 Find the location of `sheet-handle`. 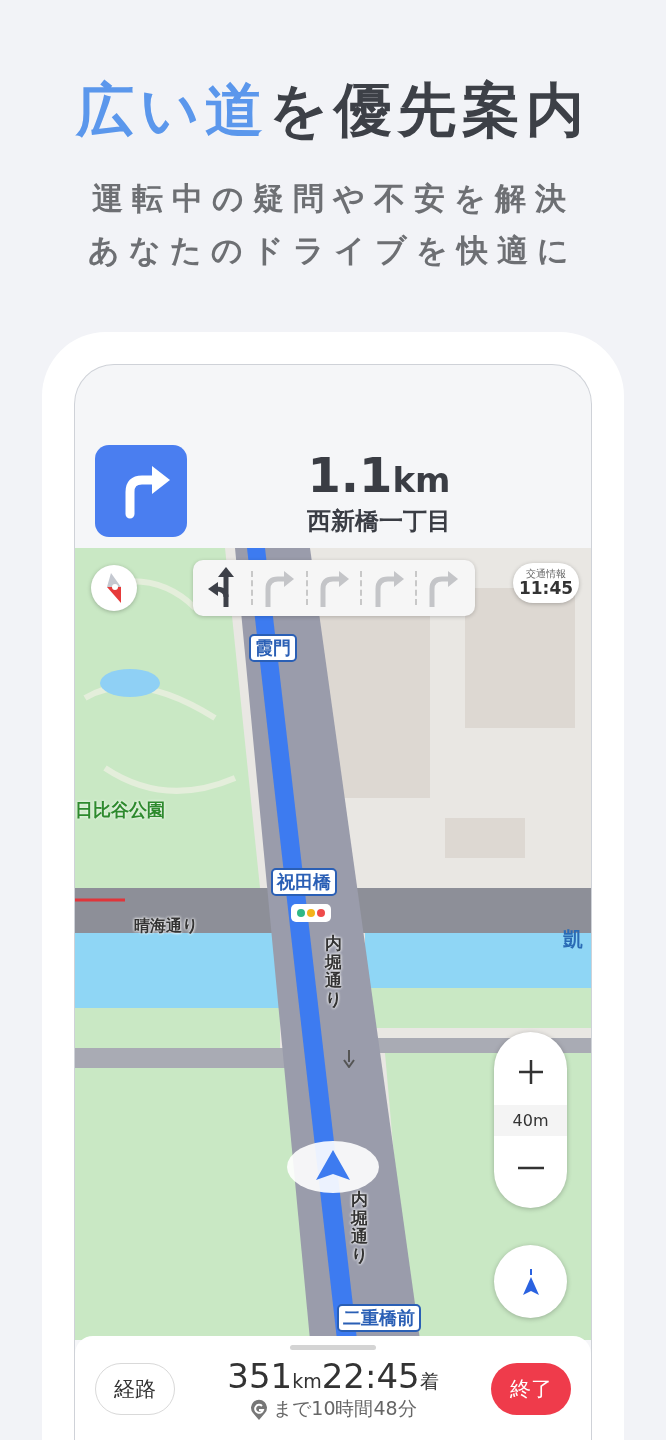

sheet-handle is located at coordinates (333, 1347).